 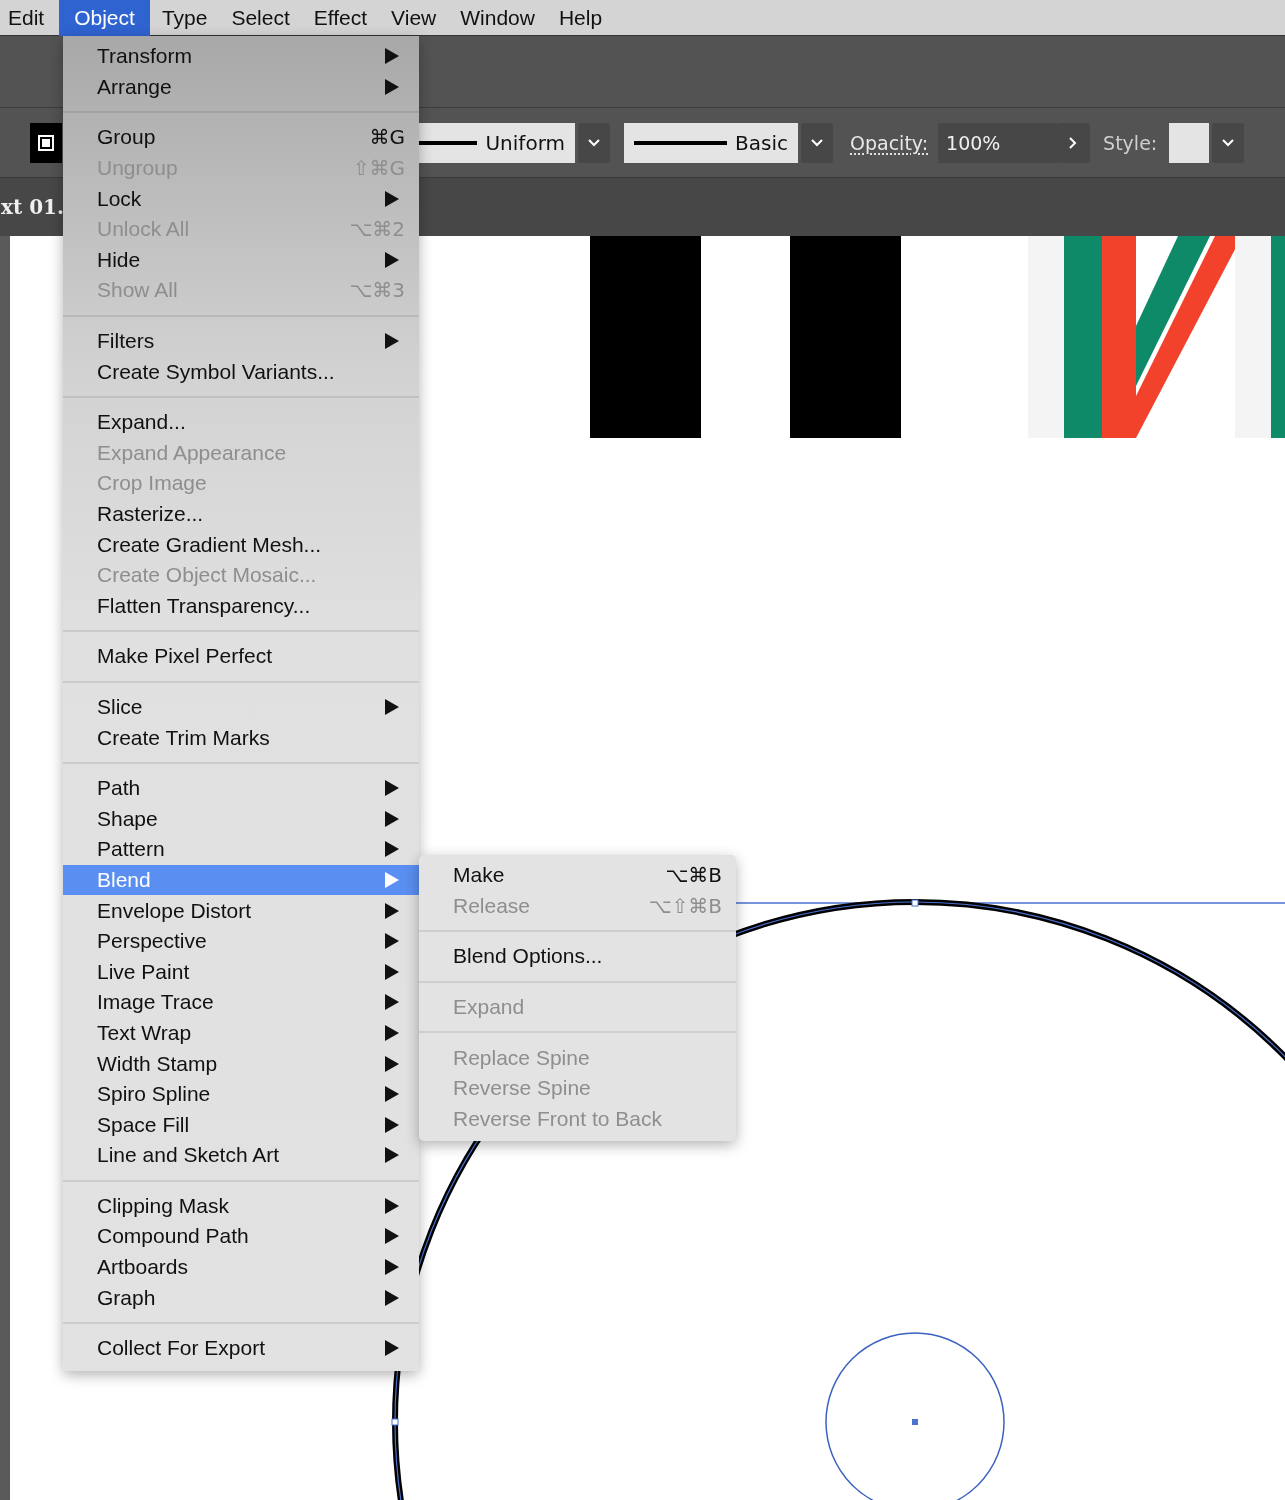 What do you see at coordinates (128, 818) in the screenshot?
I see `menu-item-label: Shape` at bounding box center [128, 818].